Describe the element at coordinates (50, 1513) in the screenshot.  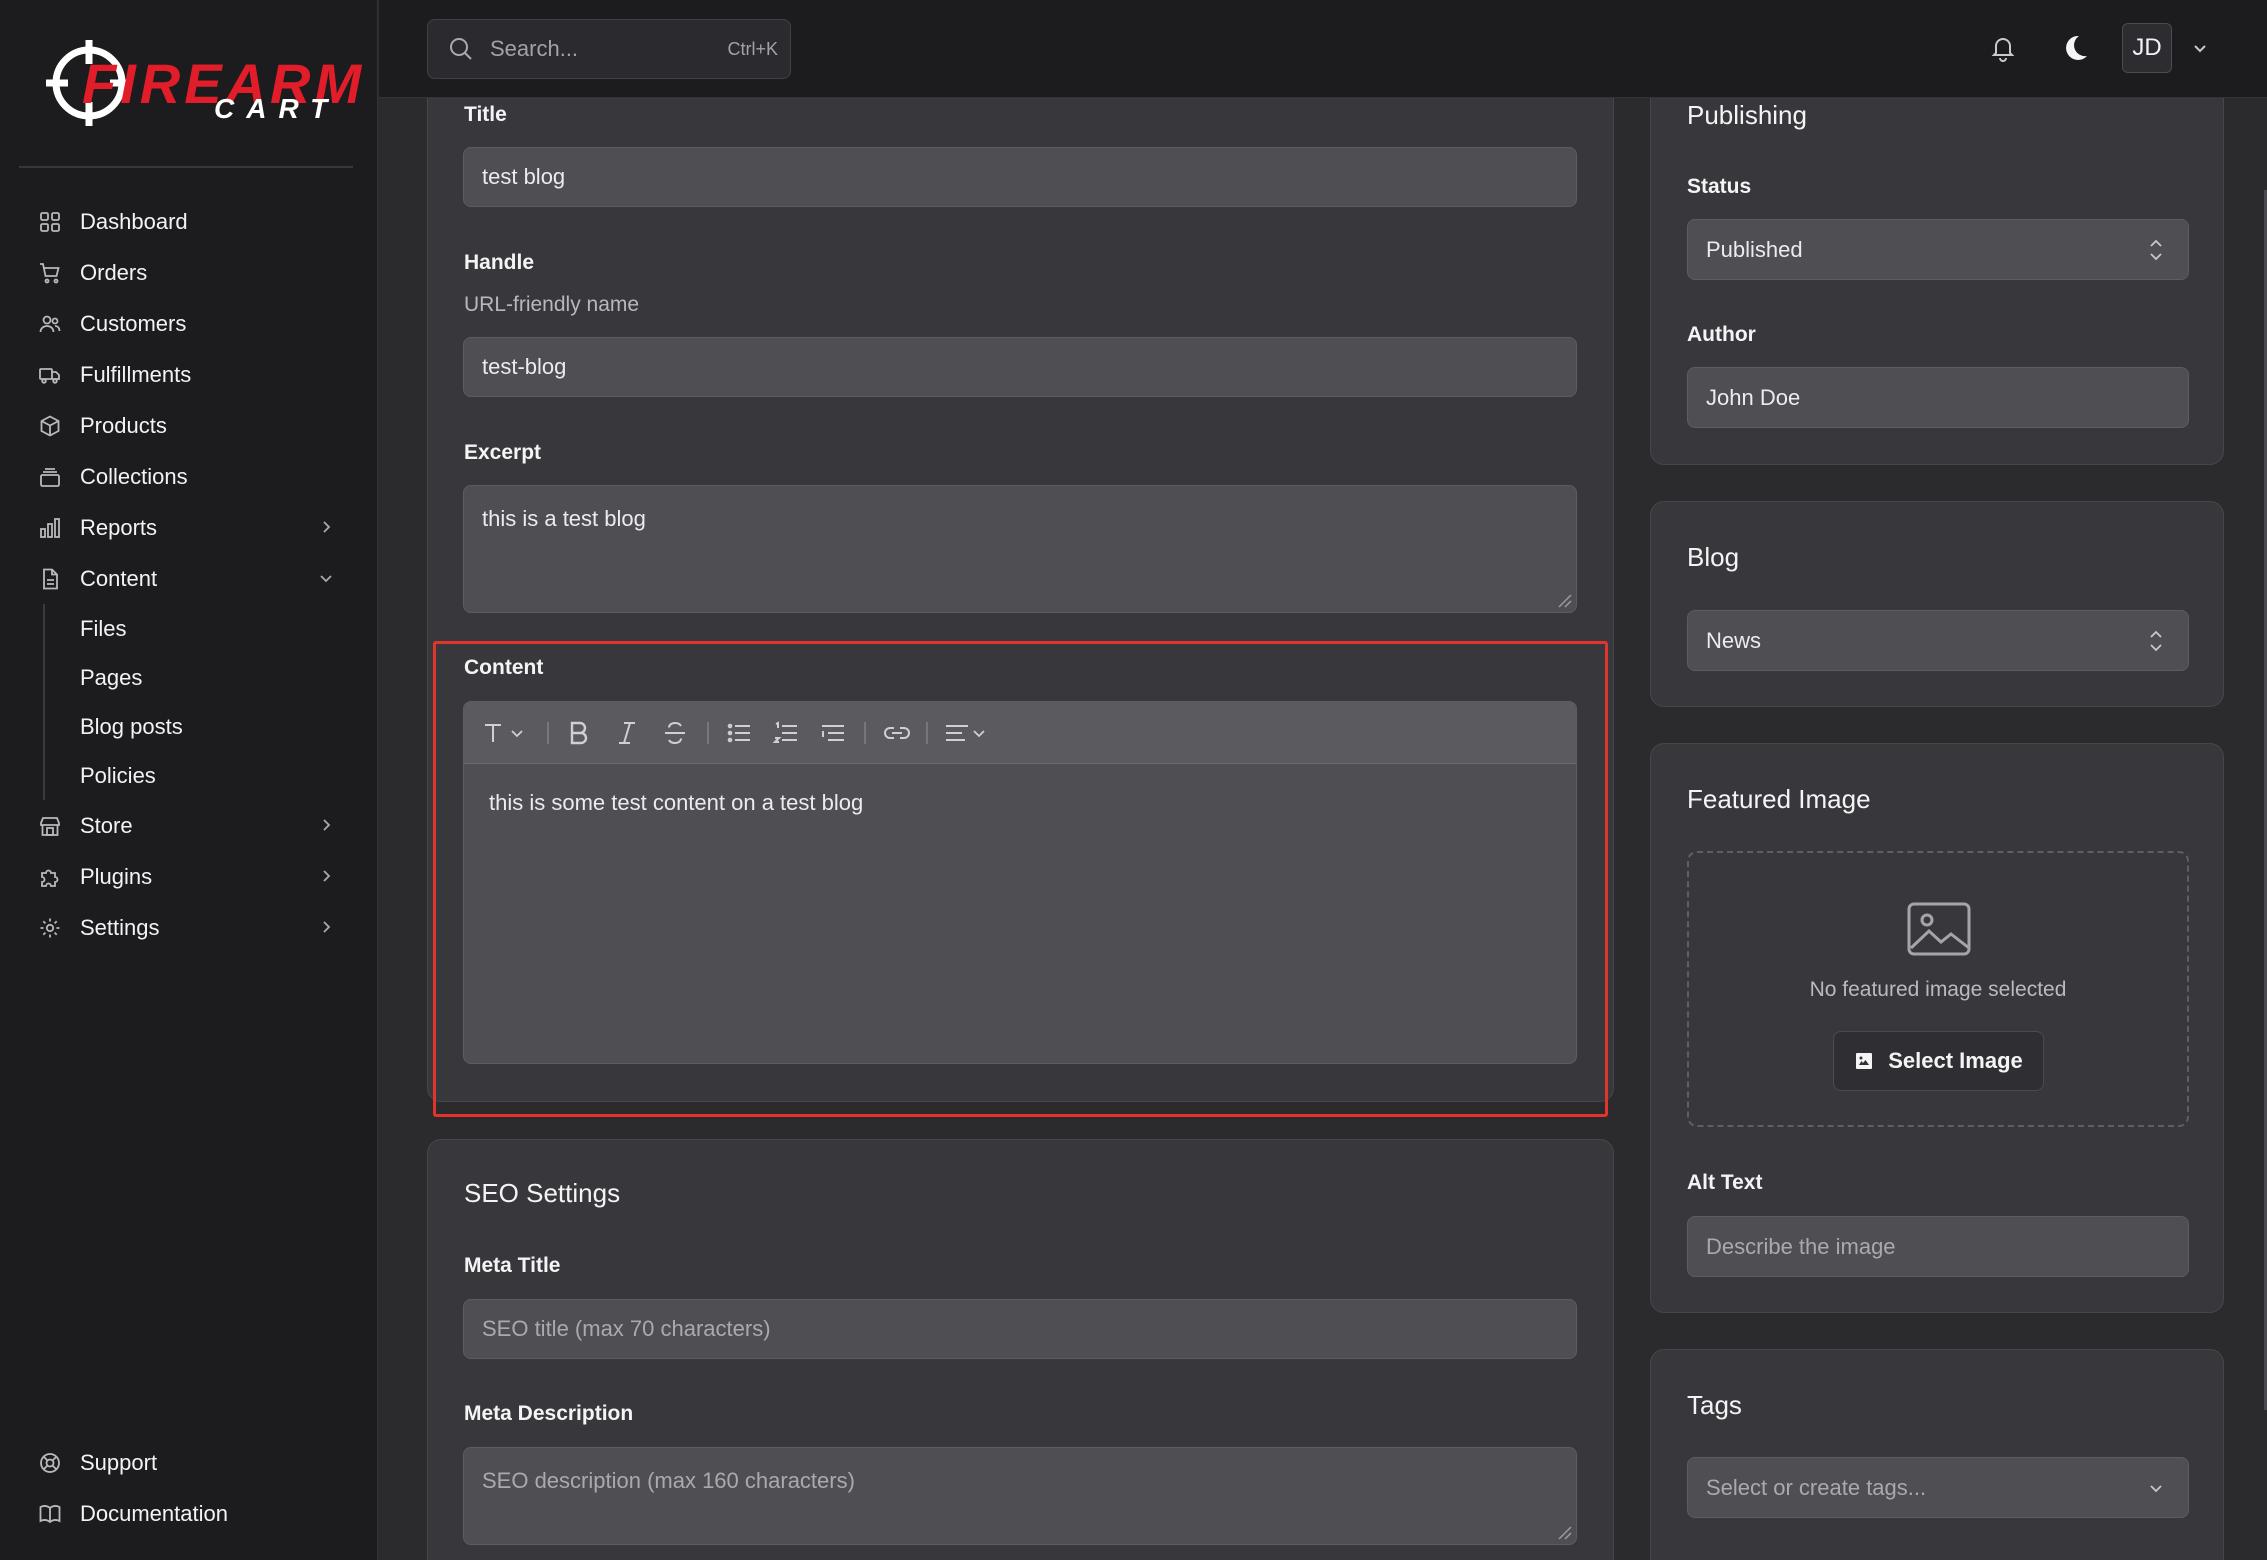
I see `book-icon` at that location.